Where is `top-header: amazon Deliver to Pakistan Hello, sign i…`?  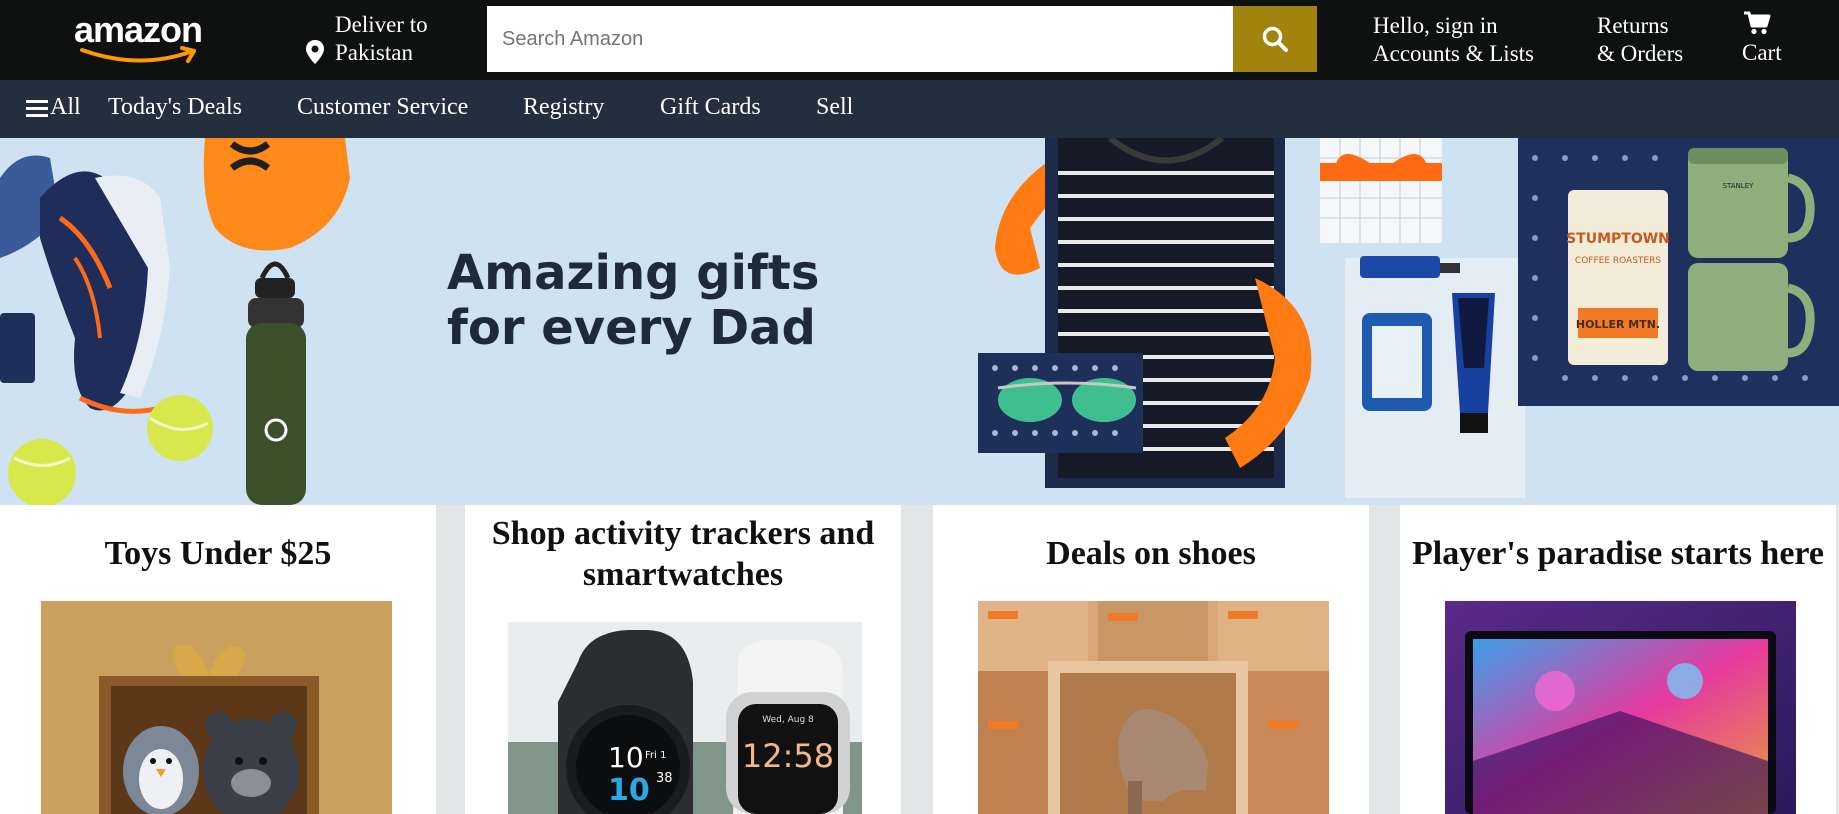
top-header: amazon Deliver to Pakistan Hello, sign i… is located at coordinates (919, 40).